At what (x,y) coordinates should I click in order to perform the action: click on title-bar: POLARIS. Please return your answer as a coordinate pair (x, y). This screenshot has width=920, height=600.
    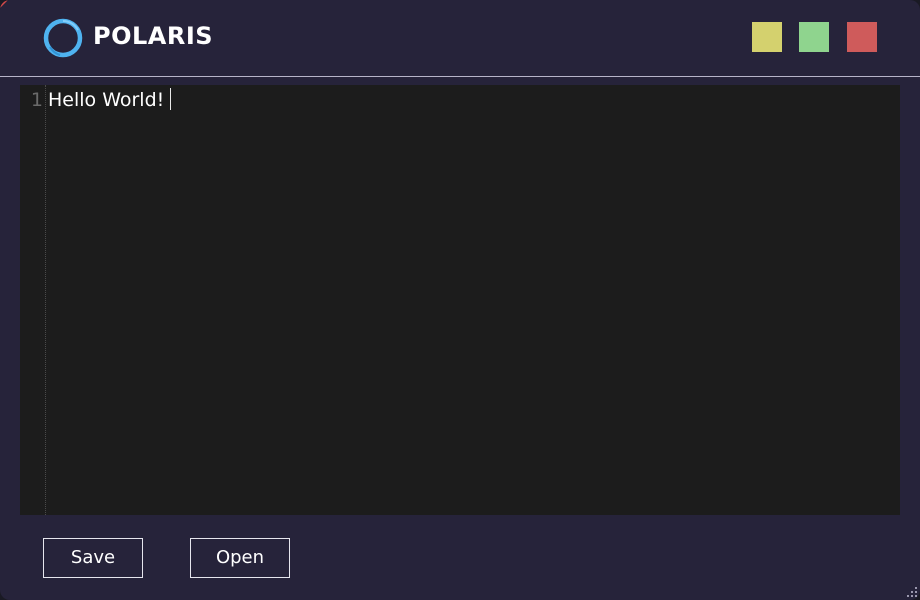
    Looking at the image, I should click on (460, 38).